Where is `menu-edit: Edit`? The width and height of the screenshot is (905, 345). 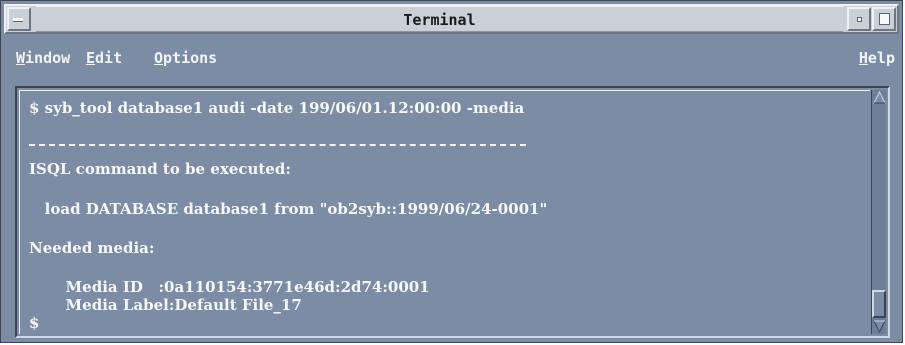 menu-edit: Edit is located at coordinates (104, 58).